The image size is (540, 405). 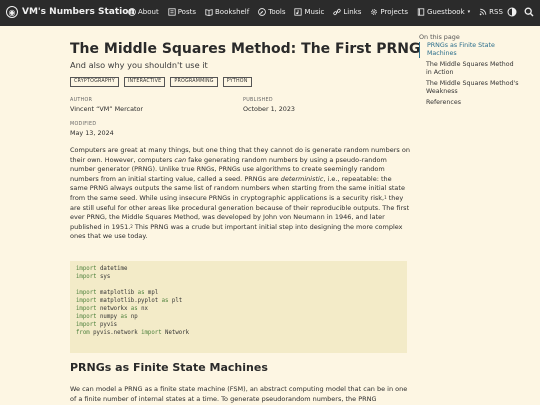 I want to click on author-label: AUTHOR, so click(x=81, y=100).